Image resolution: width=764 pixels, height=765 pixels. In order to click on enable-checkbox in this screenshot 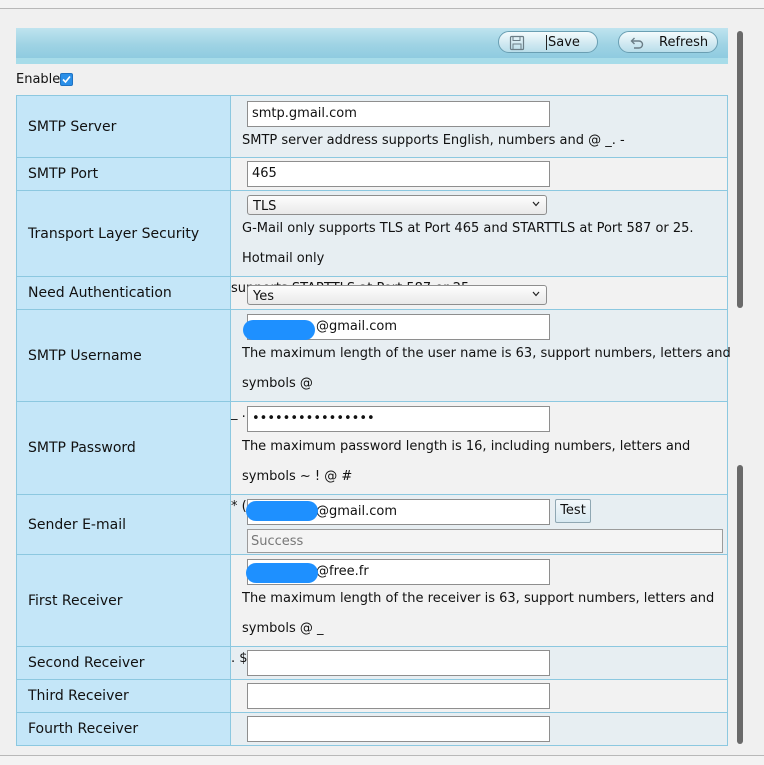, I will do `click(66, 79)`.